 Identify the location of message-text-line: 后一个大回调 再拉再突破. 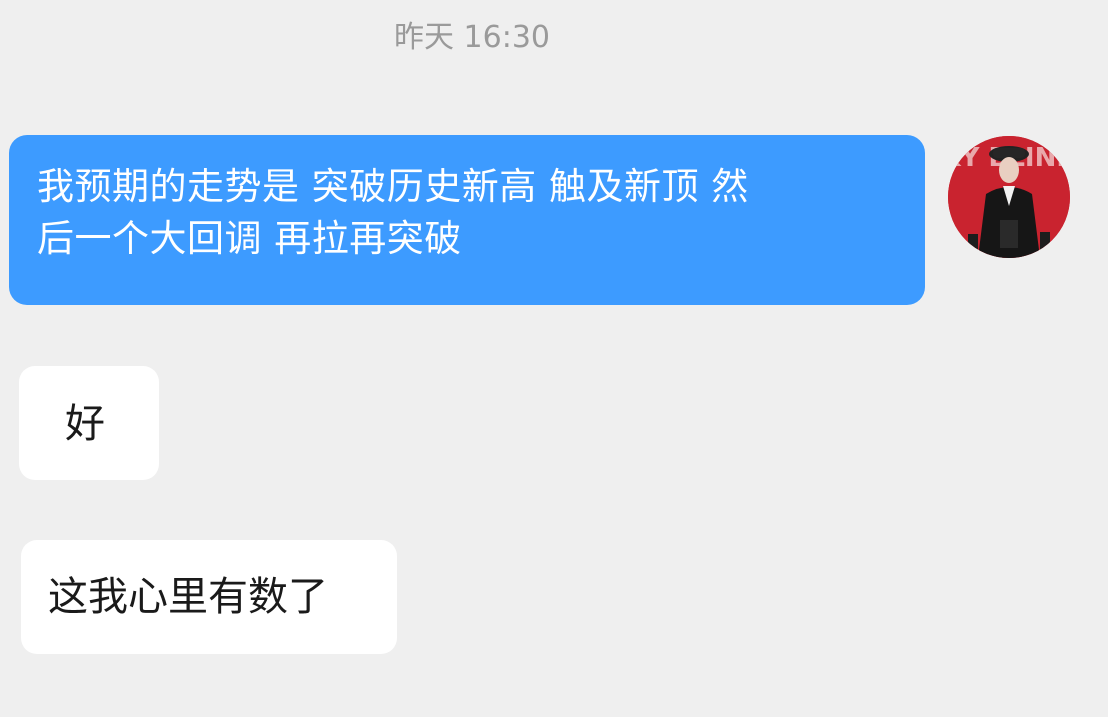
(249, 238).